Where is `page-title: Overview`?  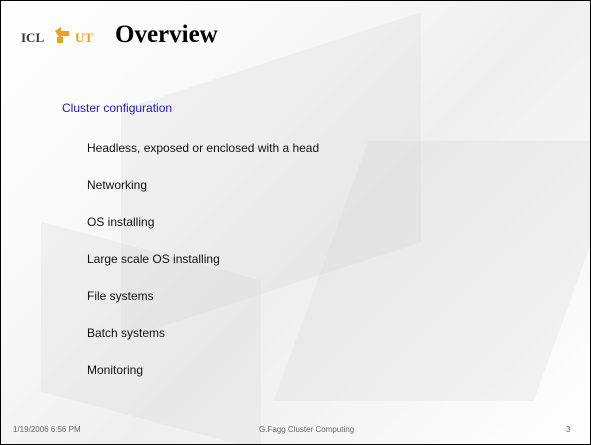 page-title: Overview is located at coordinates (166, 34).